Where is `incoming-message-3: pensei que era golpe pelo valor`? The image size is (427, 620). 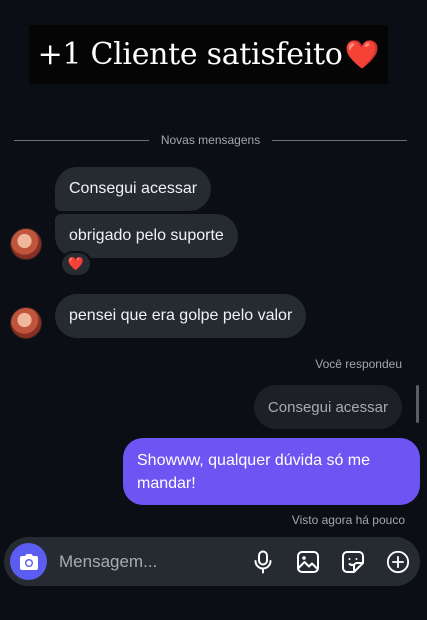
incoming-message-3: pensei que era golpe pelo valor is located at coordinates (181, 316).